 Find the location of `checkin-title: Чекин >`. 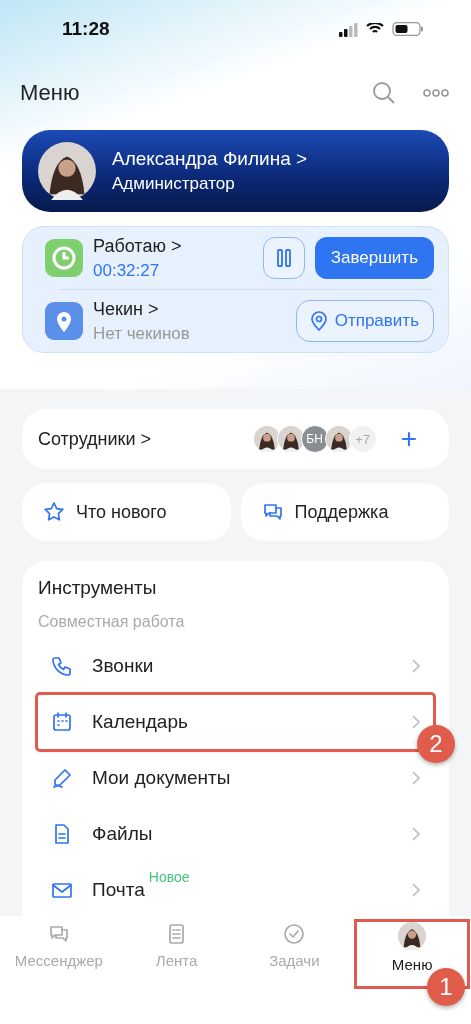

checkin-title: Чекин > is located at coordinates (189, 309).